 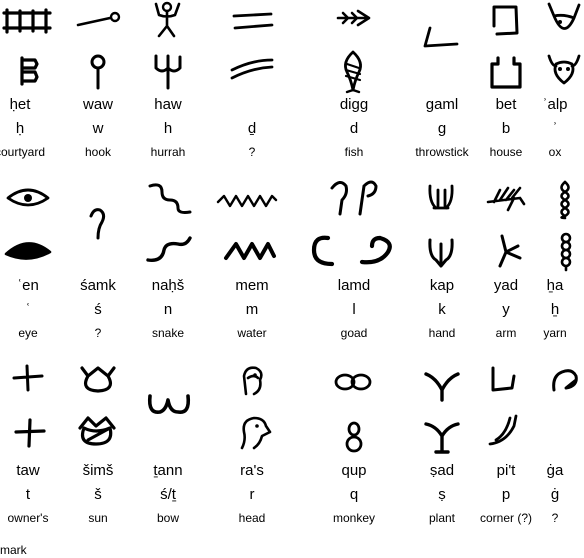 What do you see at coordinates (555, 152) in the screenshot?
I see `meaning: ox` at bounding box center [555, 152].